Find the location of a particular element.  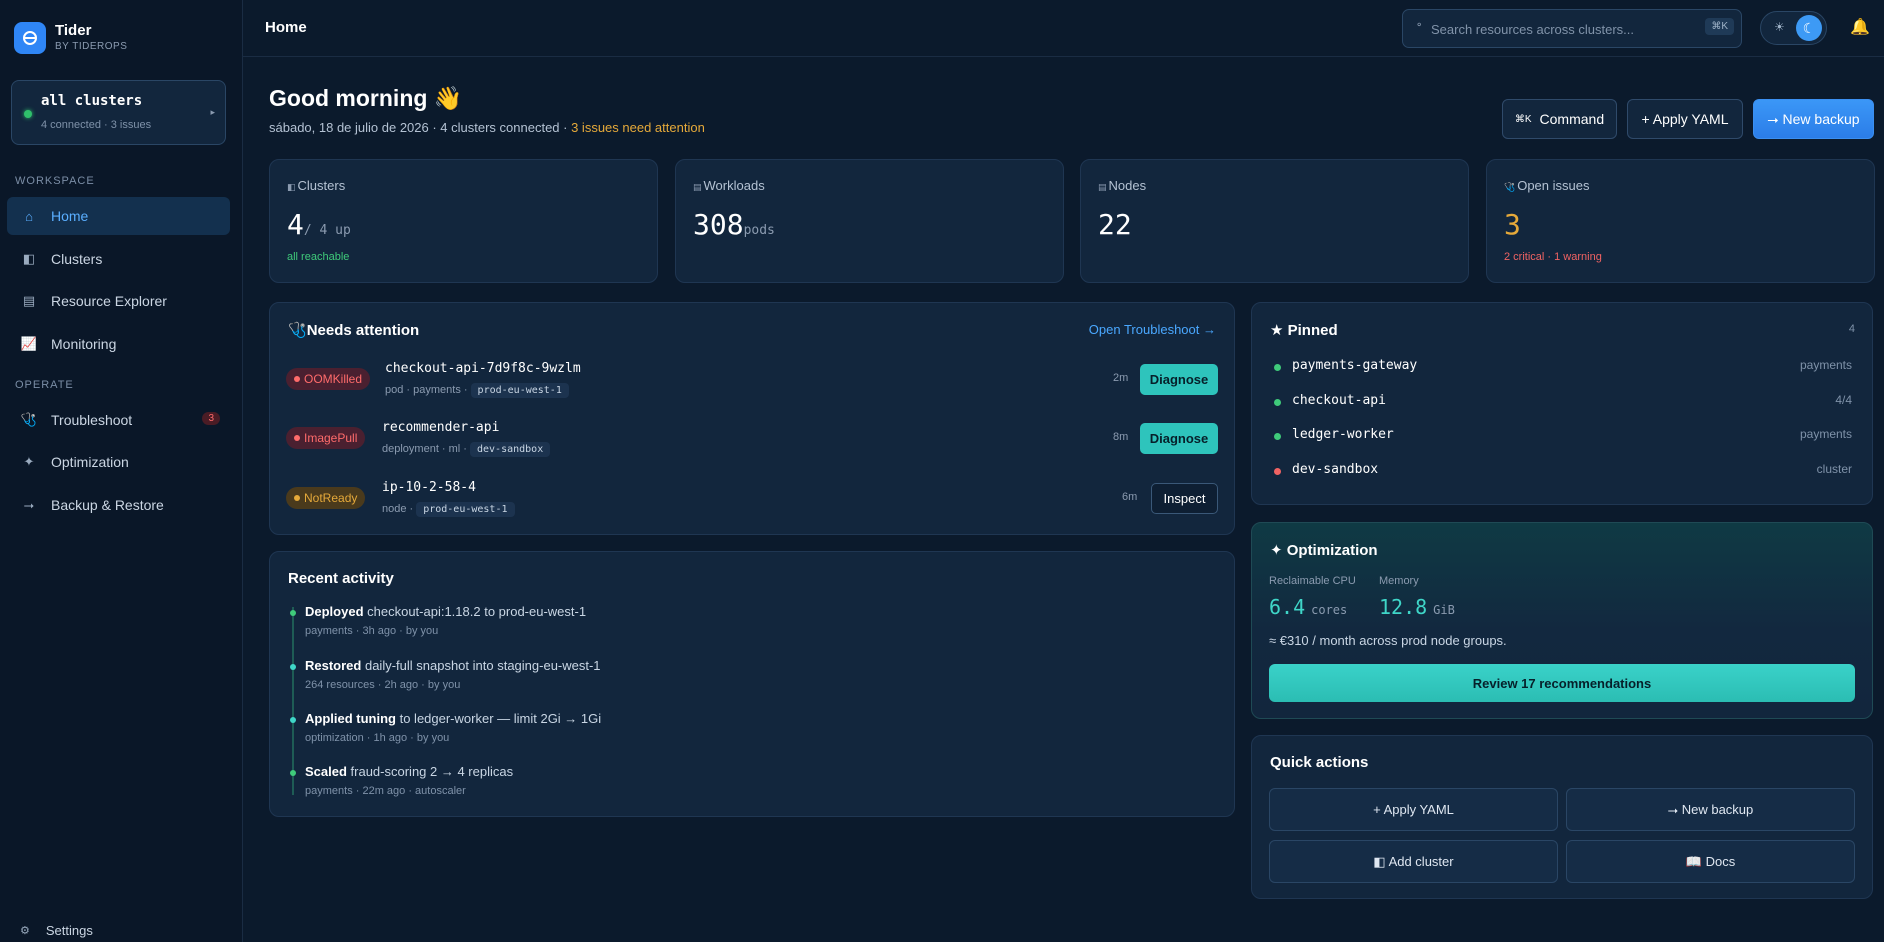

greeting: Good morning 👋 is located at coordinates (366, 98).